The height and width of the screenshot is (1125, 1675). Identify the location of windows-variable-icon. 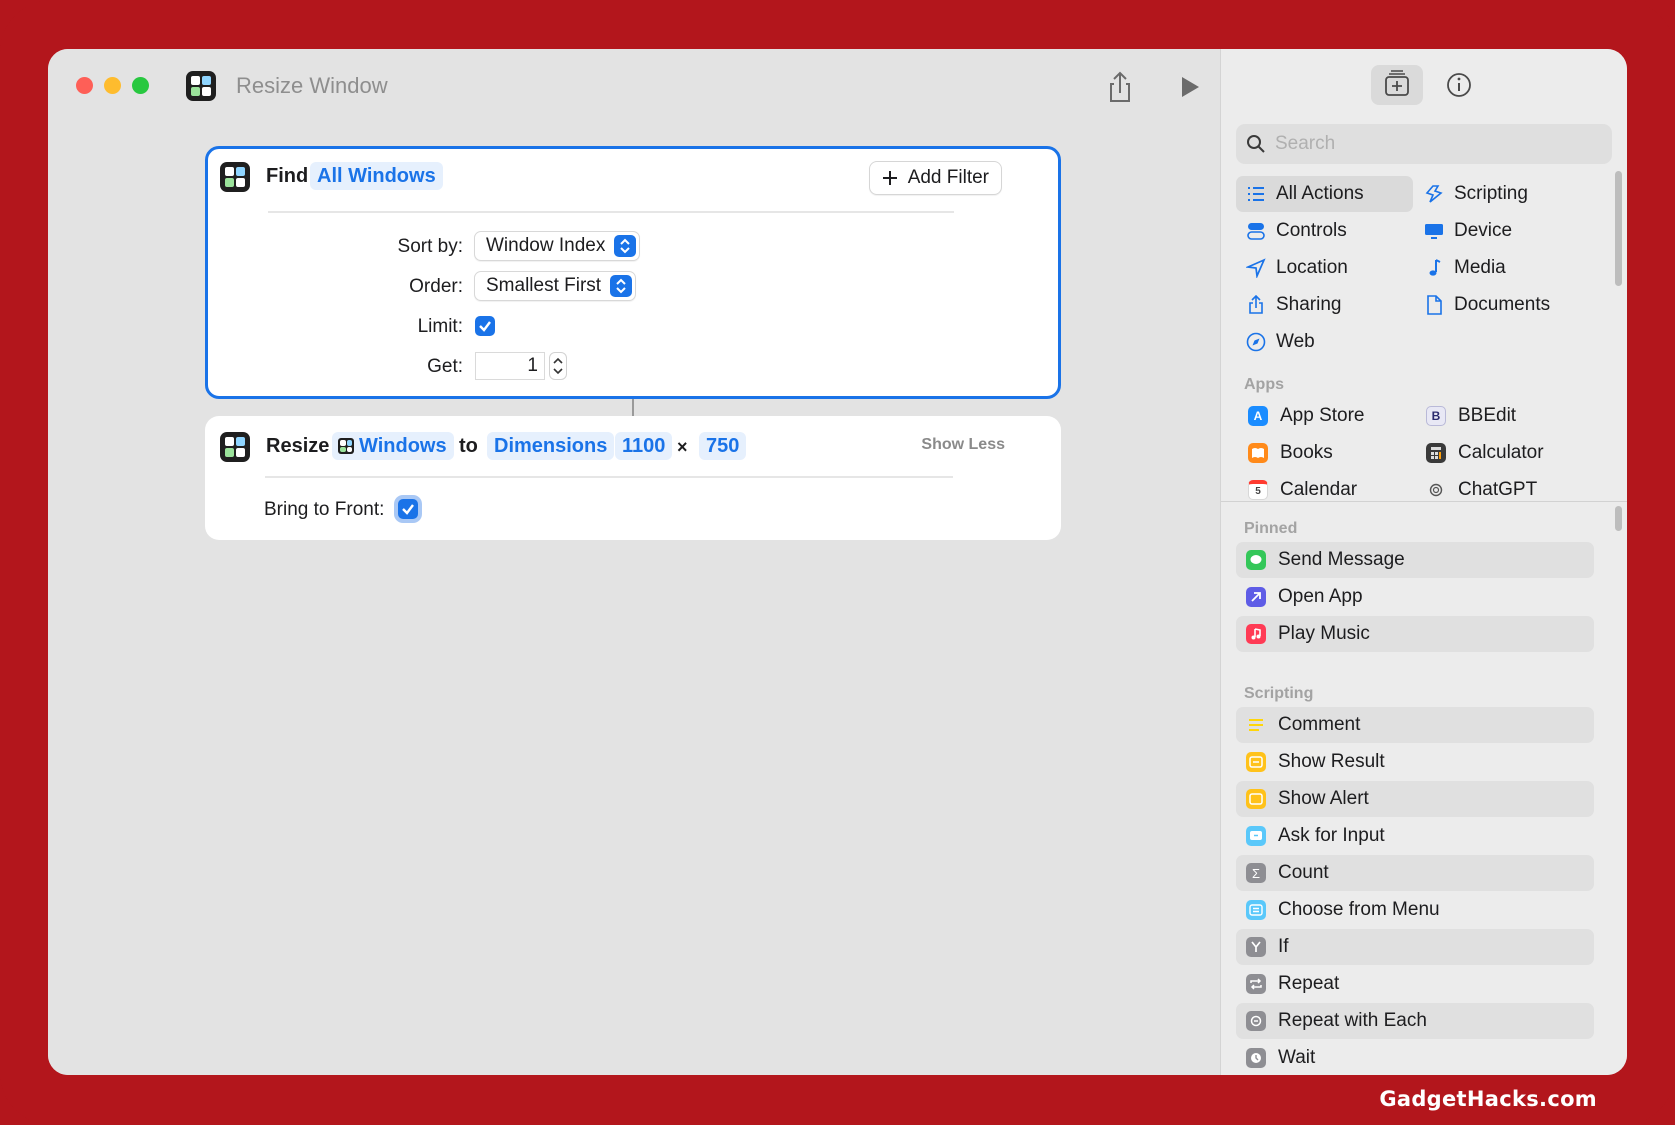
(346, 446).